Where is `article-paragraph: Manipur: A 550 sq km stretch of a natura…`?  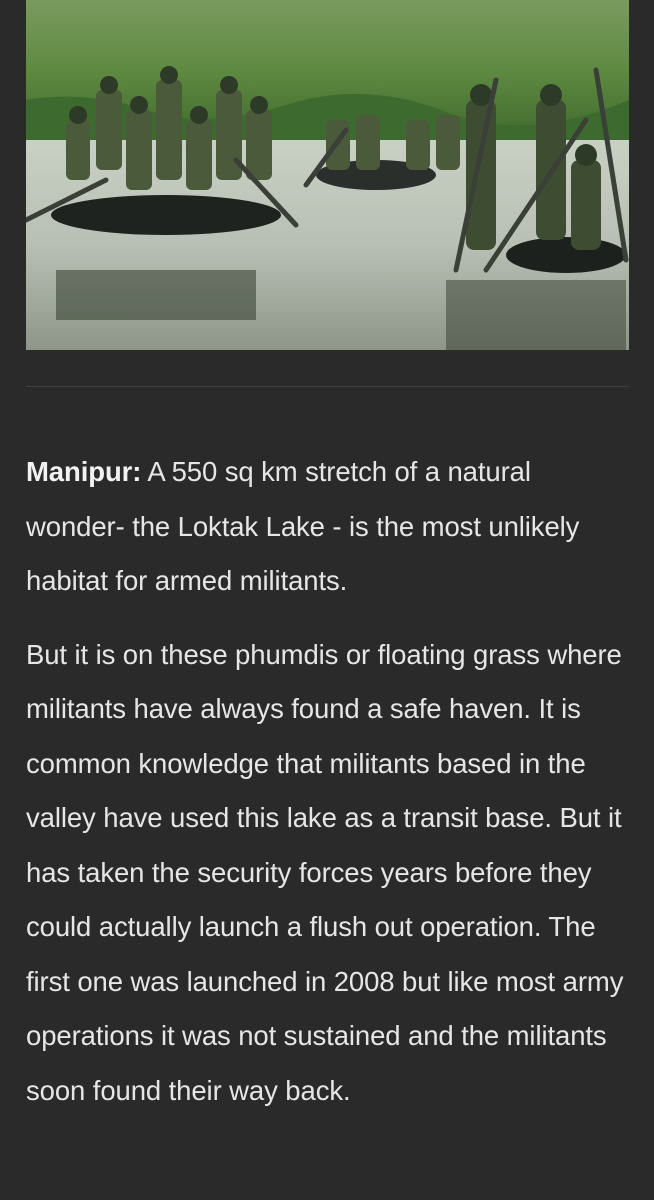 article-paragraph: Manipur: A 550 sq km stretch of a natura… is located at coordinates (329, 527).